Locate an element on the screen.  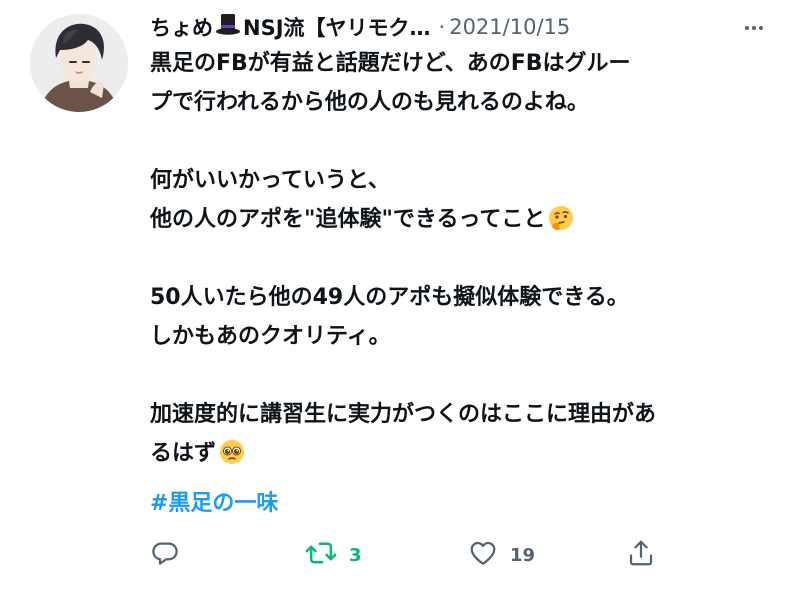
reply-button is located at coordinates (165, 555).